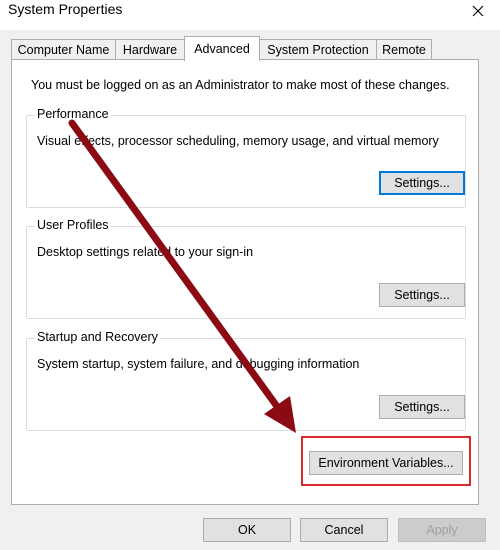 This screenshot has height=550, width=500. What do you see at coordinates (318, 49) in the screenshot?
I see `tab-system-protection: System Protection` at bounding box center [318, 49].